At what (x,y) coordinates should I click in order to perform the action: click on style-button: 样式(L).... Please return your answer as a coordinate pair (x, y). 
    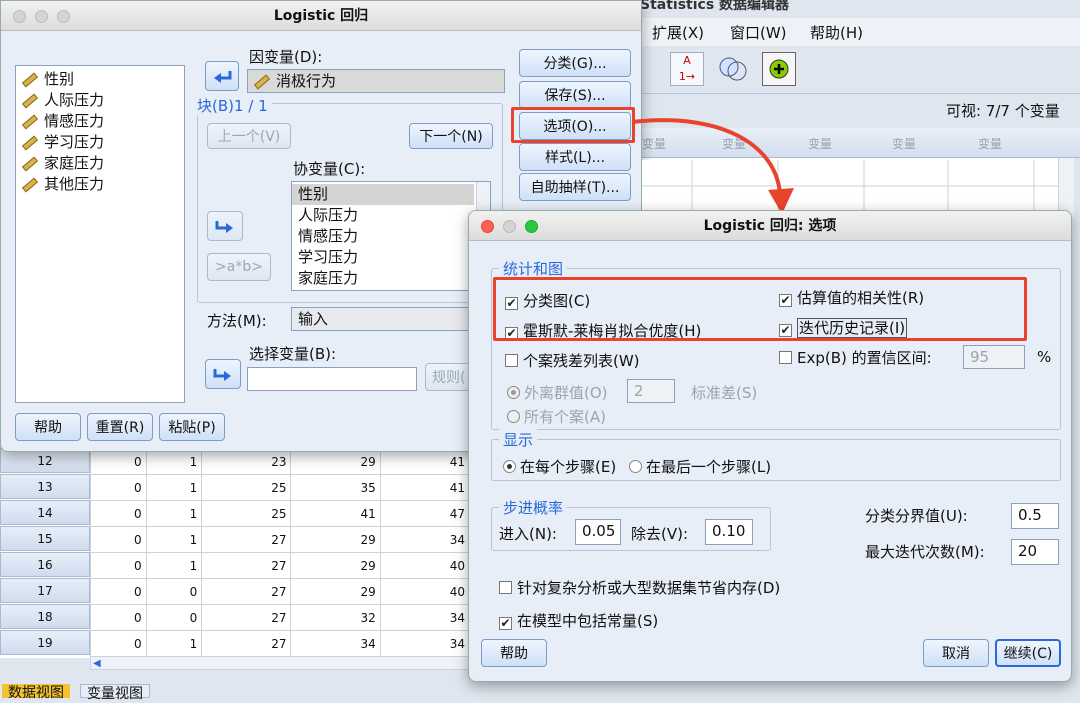
    Looking at the image, I should click on (575, 157).